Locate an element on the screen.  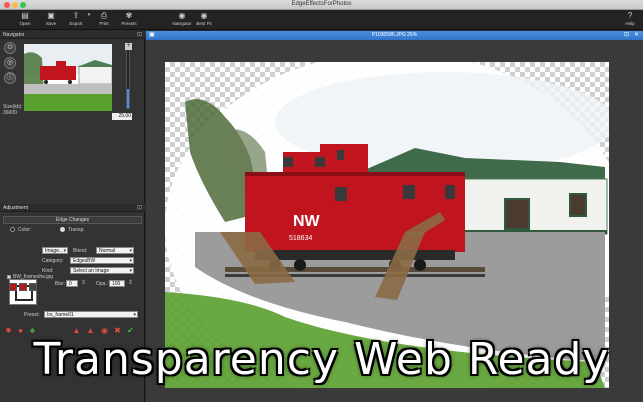
best-fit-icon: ◉ is located at coordinates (204, 15).